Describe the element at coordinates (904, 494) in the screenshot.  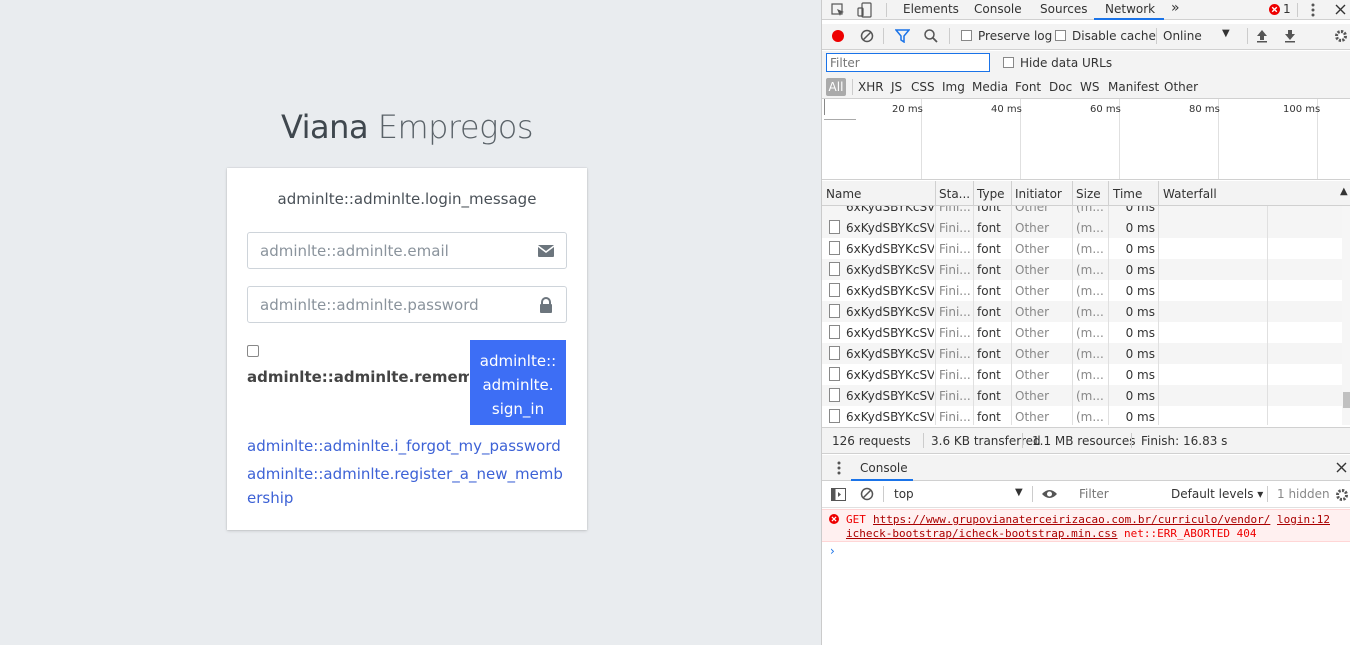
I see `context-select: top` at that location.